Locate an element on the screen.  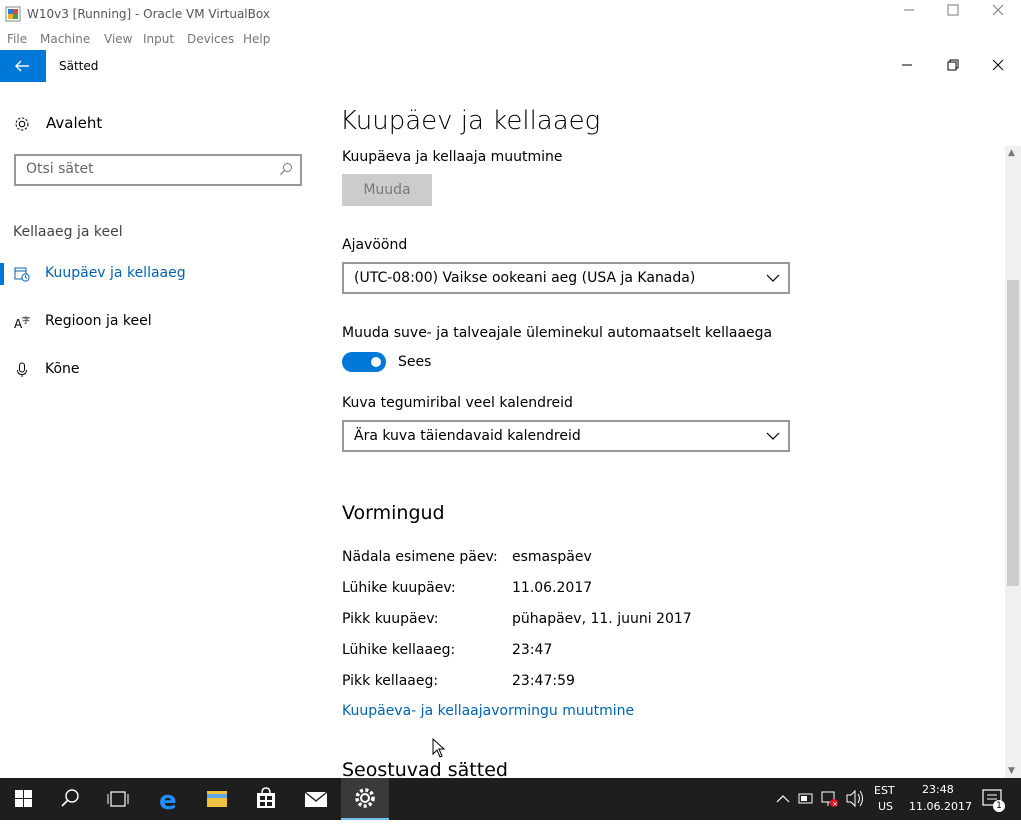
clock-date: 11.06.2017 is located at coordinates (940, 806).